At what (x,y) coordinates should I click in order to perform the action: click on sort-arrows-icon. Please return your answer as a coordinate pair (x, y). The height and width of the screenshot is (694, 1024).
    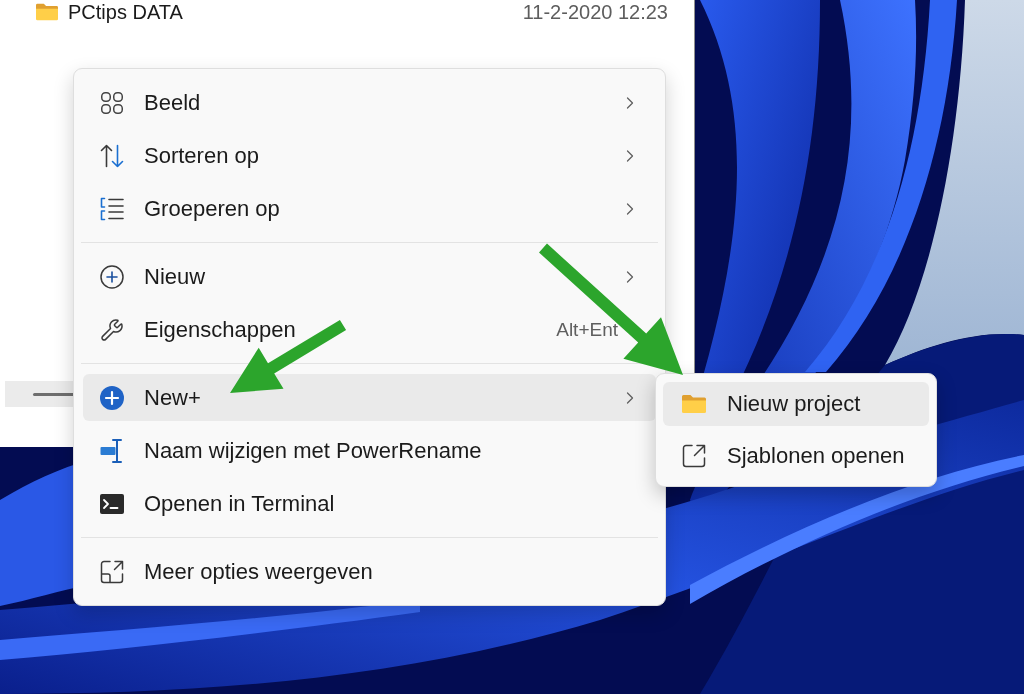
    Looking at the image, I should click on (112, 155).